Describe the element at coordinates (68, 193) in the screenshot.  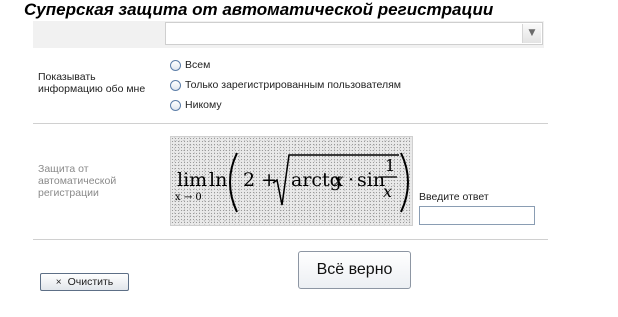
I see `captcha-label-line3: регистрации` at that location.